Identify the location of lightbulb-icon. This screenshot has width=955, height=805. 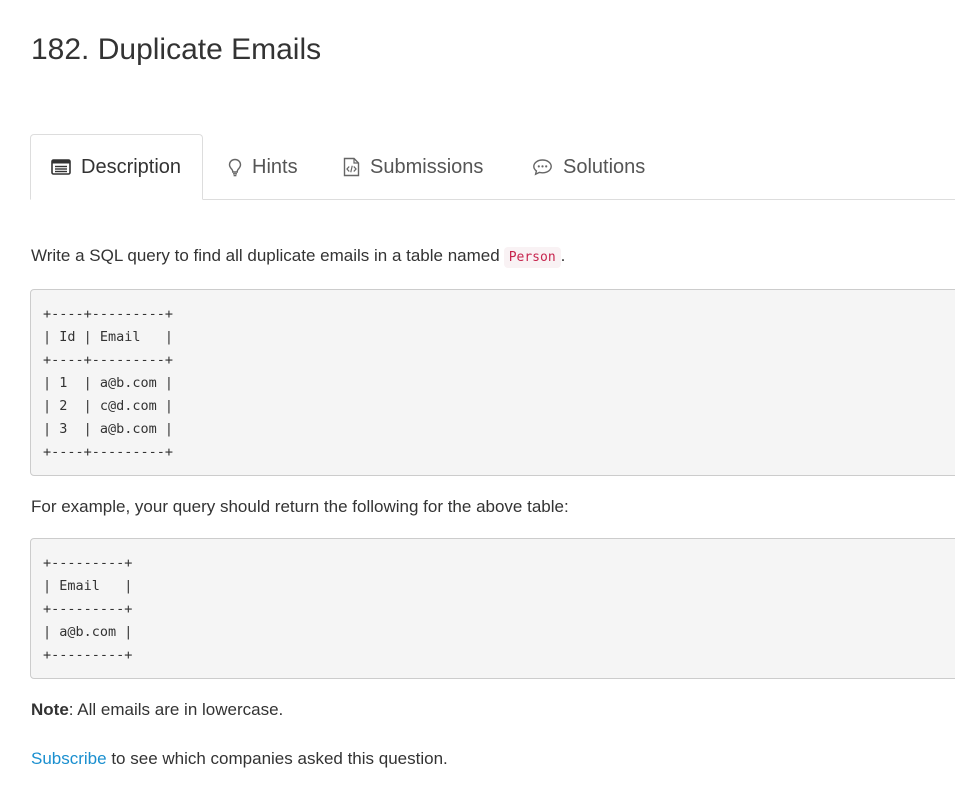
(235, 167).